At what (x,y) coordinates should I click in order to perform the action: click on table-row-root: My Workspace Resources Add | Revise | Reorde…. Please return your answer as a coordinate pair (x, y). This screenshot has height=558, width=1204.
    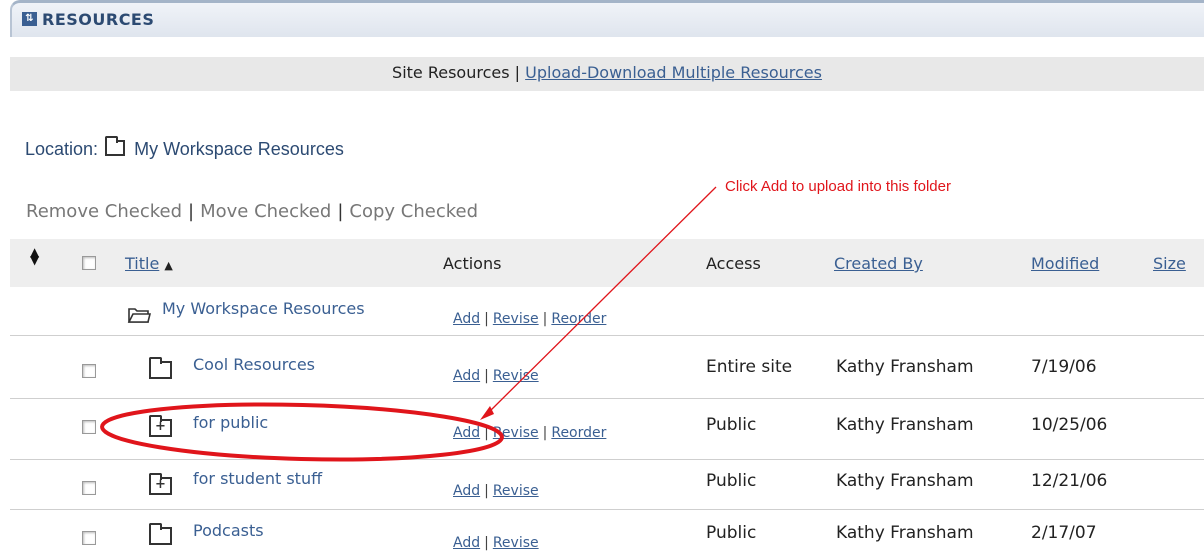
    Looking at the image, I should click on (607, 311).